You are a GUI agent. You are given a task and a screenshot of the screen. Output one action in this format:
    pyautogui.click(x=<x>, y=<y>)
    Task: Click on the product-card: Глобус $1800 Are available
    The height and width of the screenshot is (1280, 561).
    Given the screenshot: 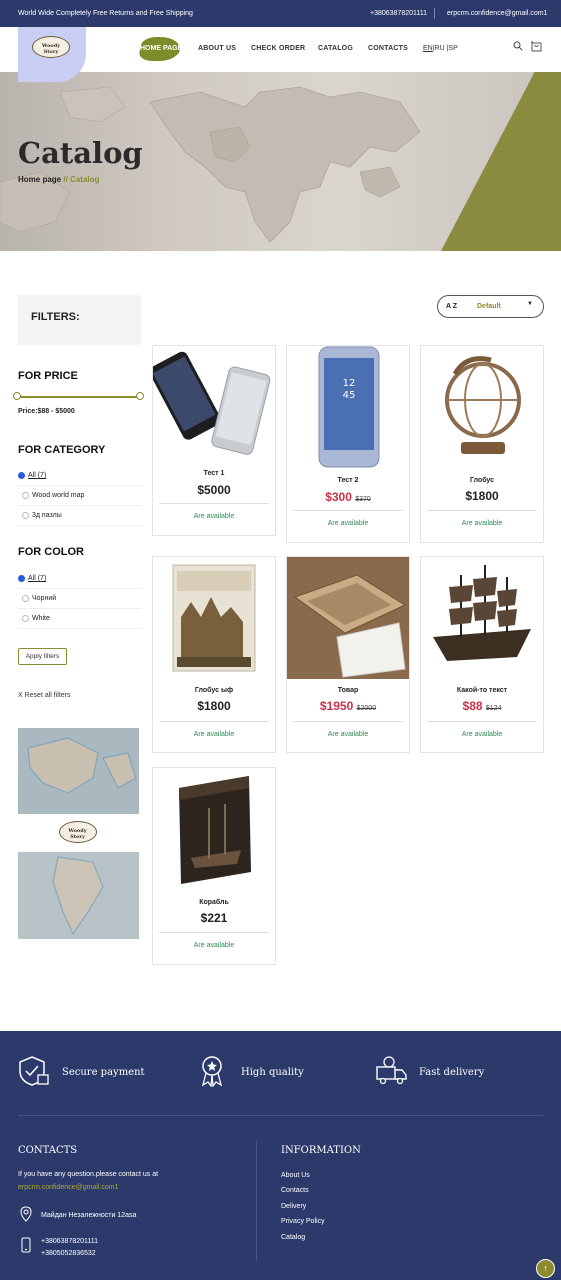 What is the action you would take?
    pyautogui.click(x=482, y=444)
    